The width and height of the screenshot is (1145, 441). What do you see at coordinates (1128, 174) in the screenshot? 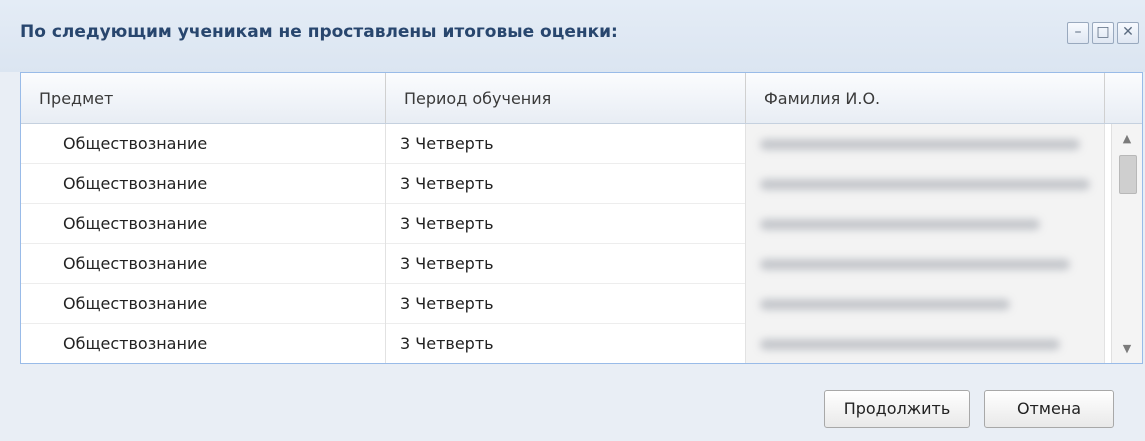
I see `scrollbar-thumb` at bounding box center [1128, 174].